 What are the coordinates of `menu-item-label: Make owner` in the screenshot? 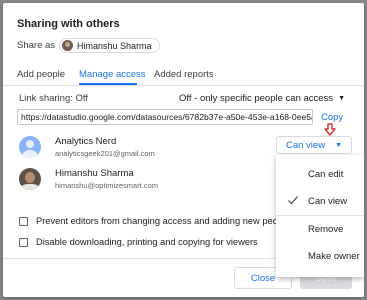 It's located at (334, 256).